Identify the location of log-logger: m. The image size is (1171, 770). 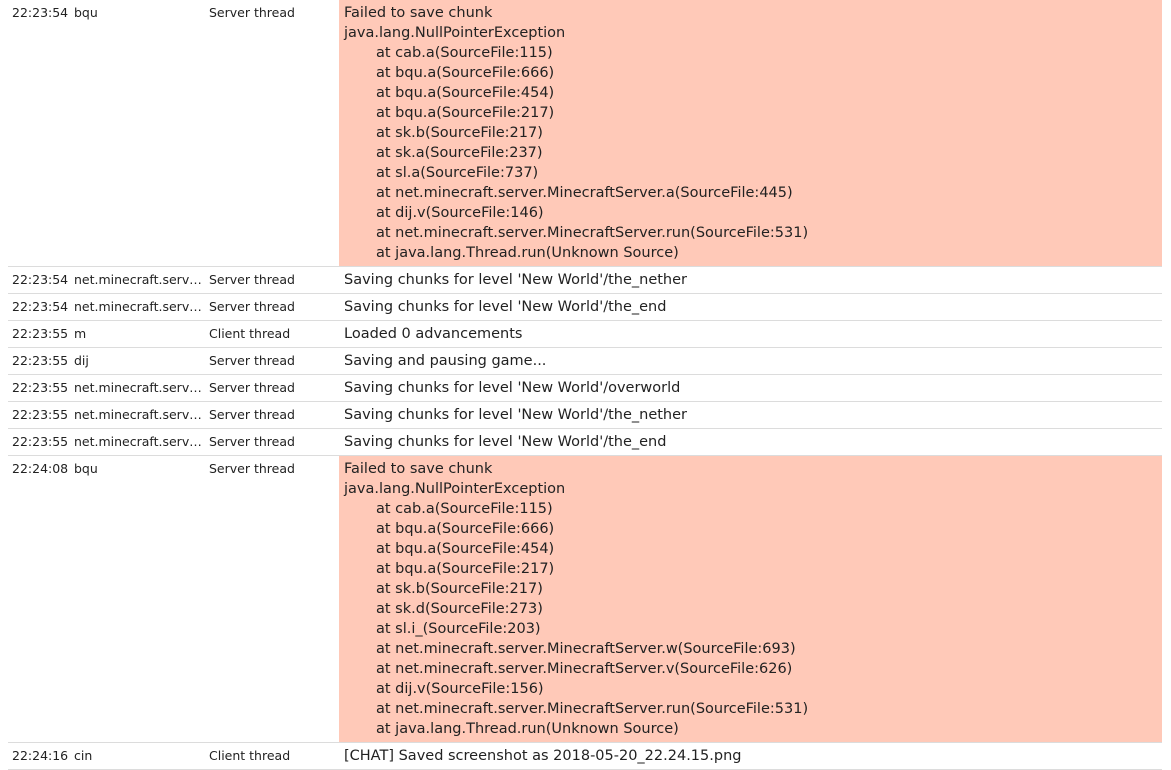
(80, 333).